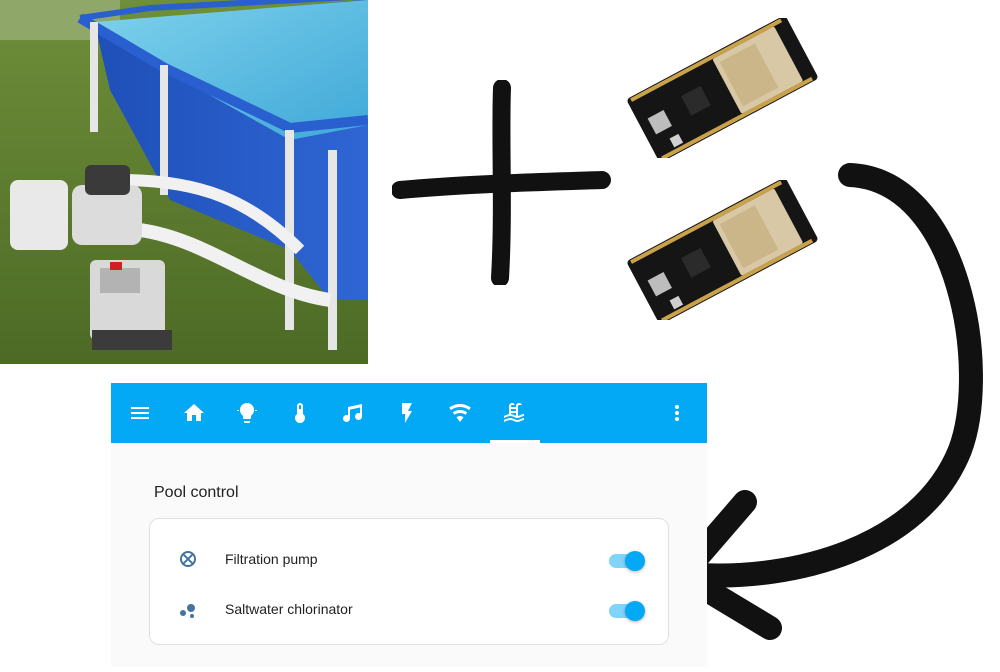 This screenshot has height=672, width=1000. I want to click on esp32-board, so click(722, 89).